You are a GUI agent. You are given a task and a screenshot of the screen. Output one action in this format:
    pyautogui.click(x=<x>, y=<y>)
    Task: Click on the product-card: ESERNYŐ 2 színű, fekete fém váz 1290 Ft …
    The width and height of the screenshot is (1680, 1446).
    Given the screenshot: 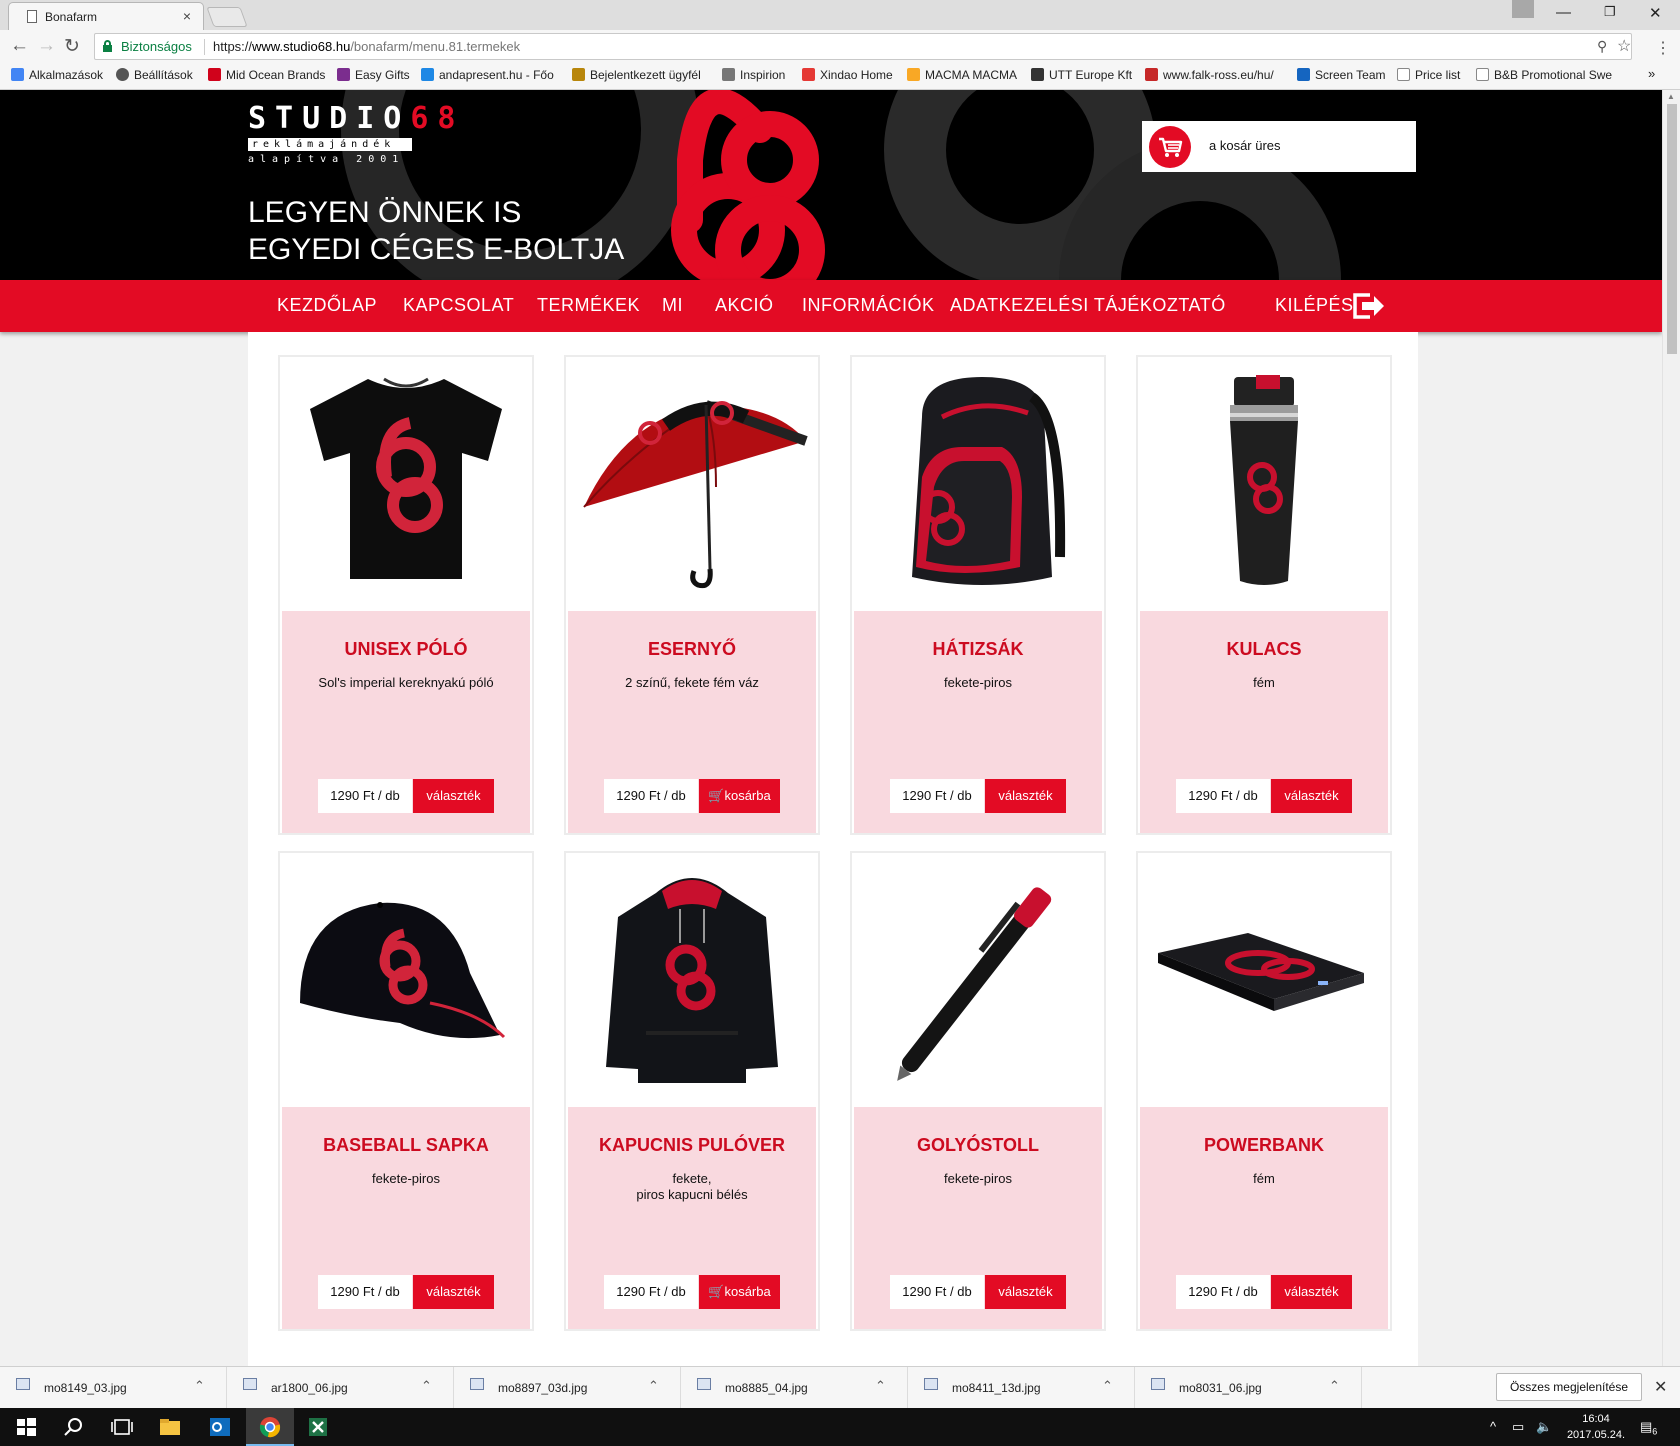 What is the action you would take?
    pyautogui.click(x=692, y=595)
    